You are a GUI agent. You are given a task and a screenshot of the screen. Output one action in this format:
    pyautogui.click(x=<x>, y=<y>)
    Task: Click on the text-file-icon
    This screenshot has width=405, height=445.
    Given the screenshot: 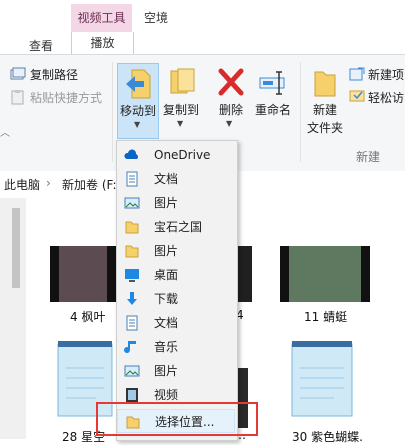 What is the action you would take?
    pyautogui.click(x=323, y=382)
    